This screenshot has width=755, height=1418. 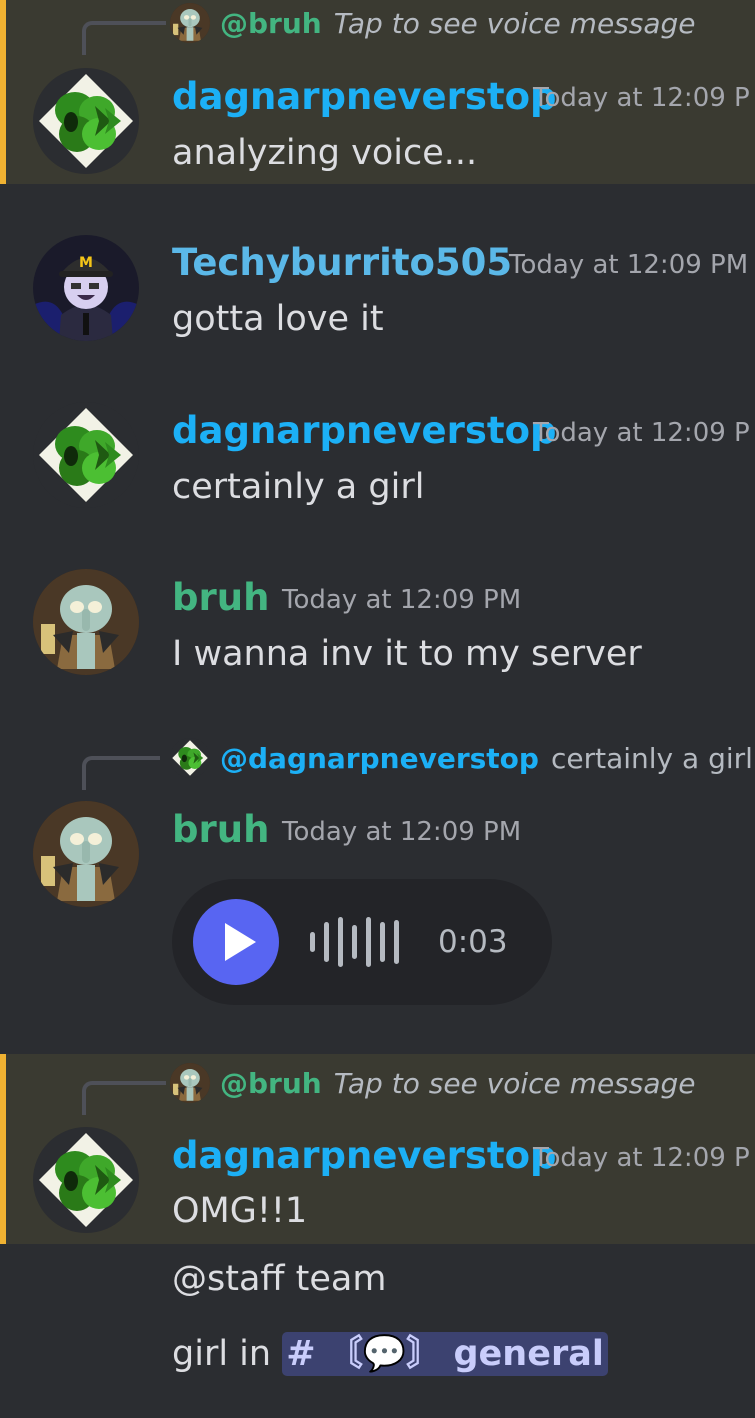 I want to click on play-icon, so click(x=240, y=942).